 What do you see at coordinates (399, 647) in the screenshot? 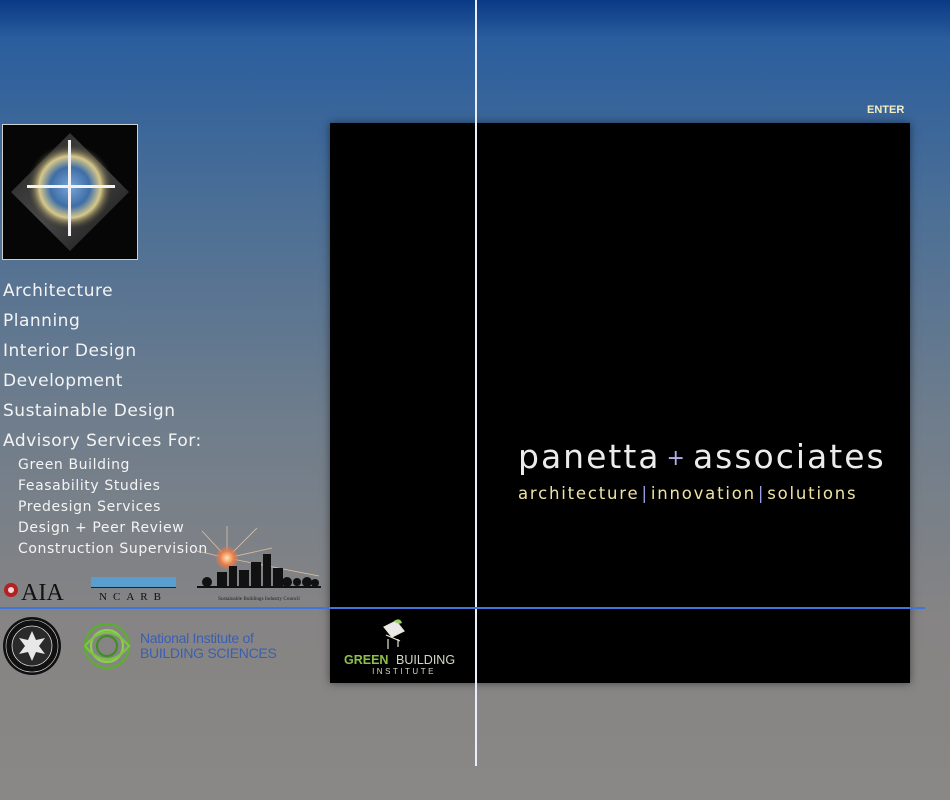
I see `gbi-logo-icon: GREEN BUILDING INSTITUTE` at bounding box center [399, 647].